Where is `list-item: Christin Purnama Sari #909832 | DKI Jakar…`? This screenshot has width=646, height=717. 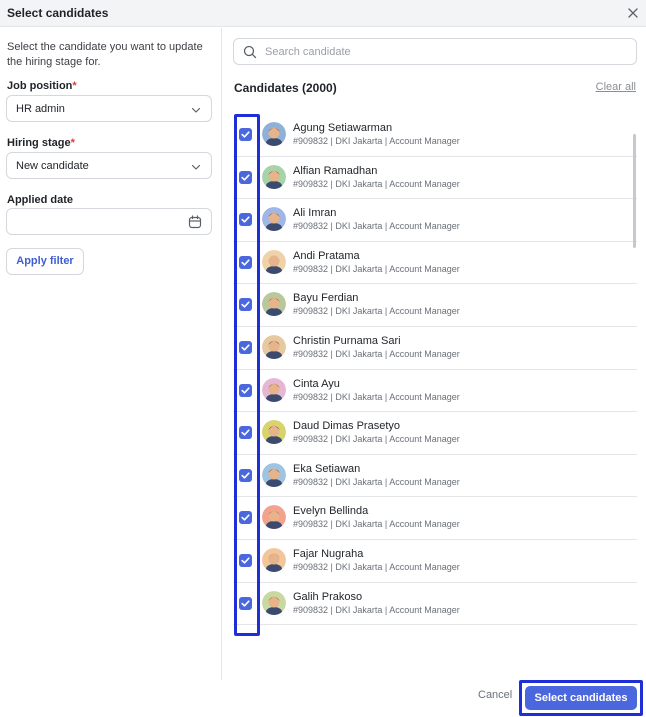 list-item: Christin Purnama Sari #909832 | DKI Jakar… is located at coordinates (435, 348).